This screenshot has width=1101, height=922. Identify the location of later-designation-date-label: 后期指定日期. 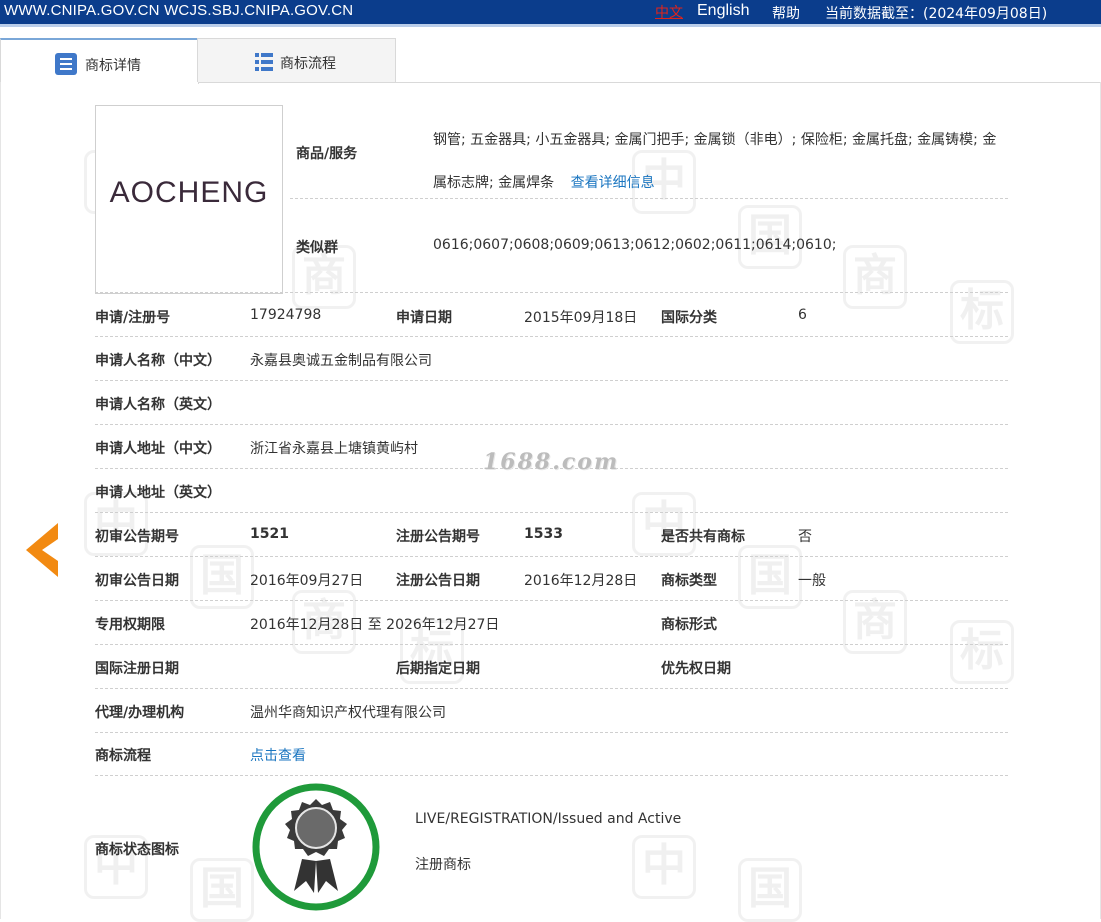
(438, 669).